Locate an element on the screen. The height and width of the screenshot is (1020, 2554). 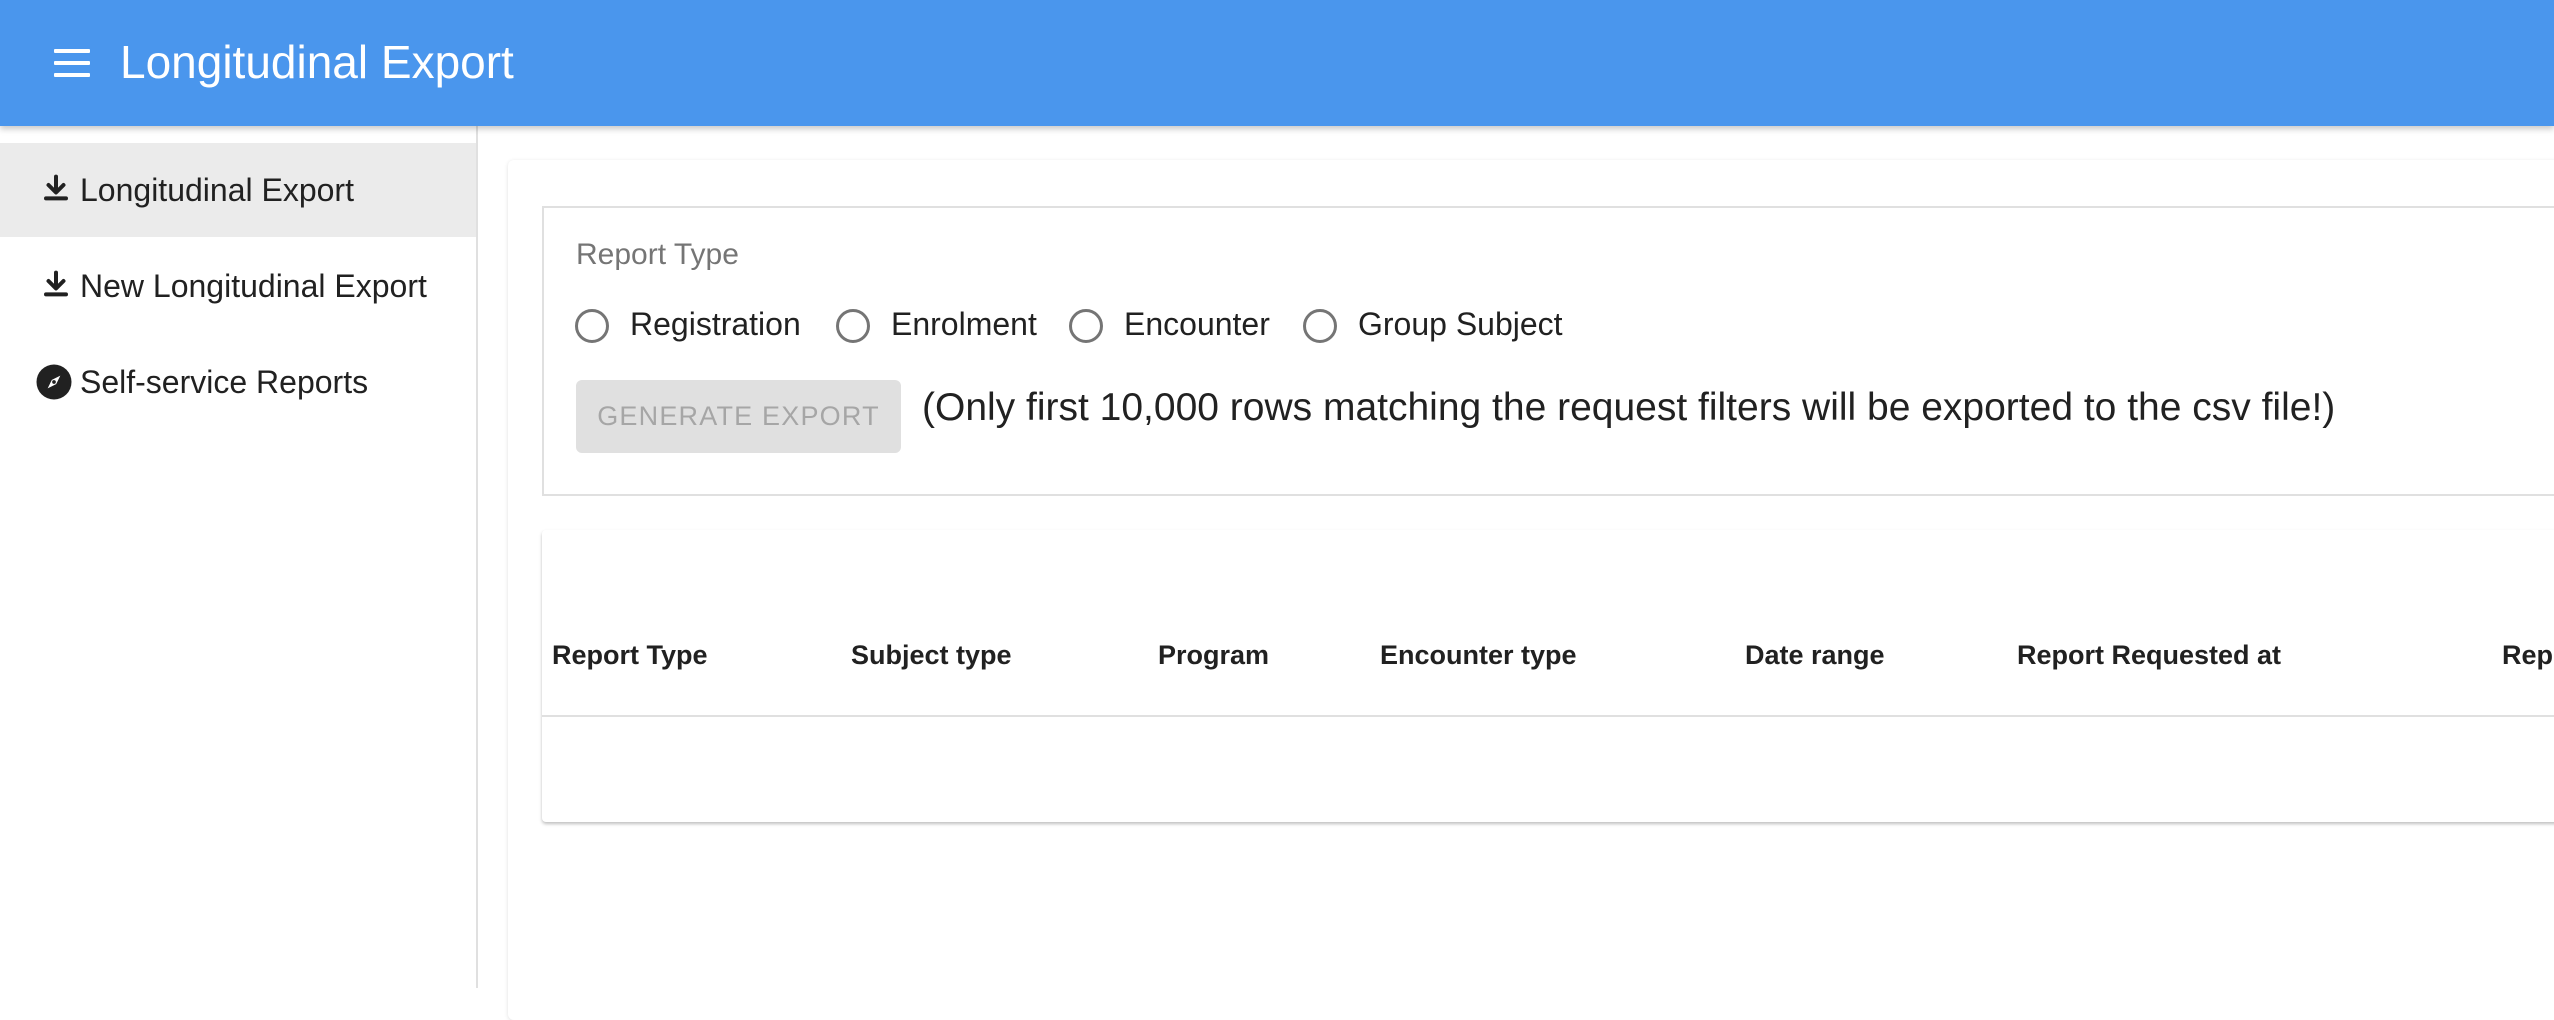
radio-enrolment is located at coordinates (853, 326).